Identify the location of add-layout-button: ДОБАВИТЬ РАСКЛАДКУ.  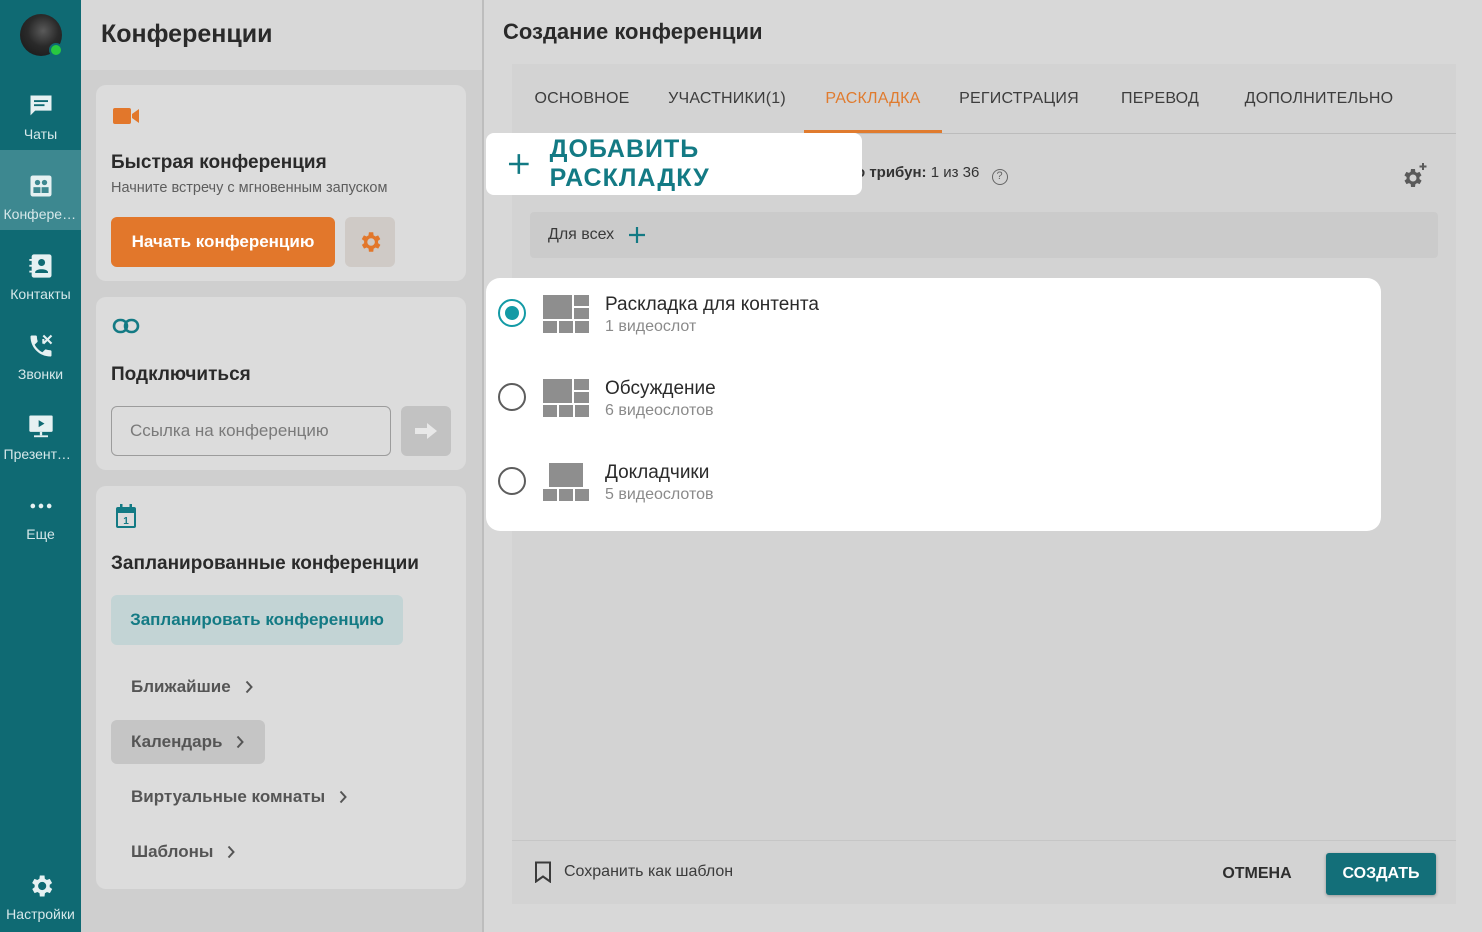
(674, 164).